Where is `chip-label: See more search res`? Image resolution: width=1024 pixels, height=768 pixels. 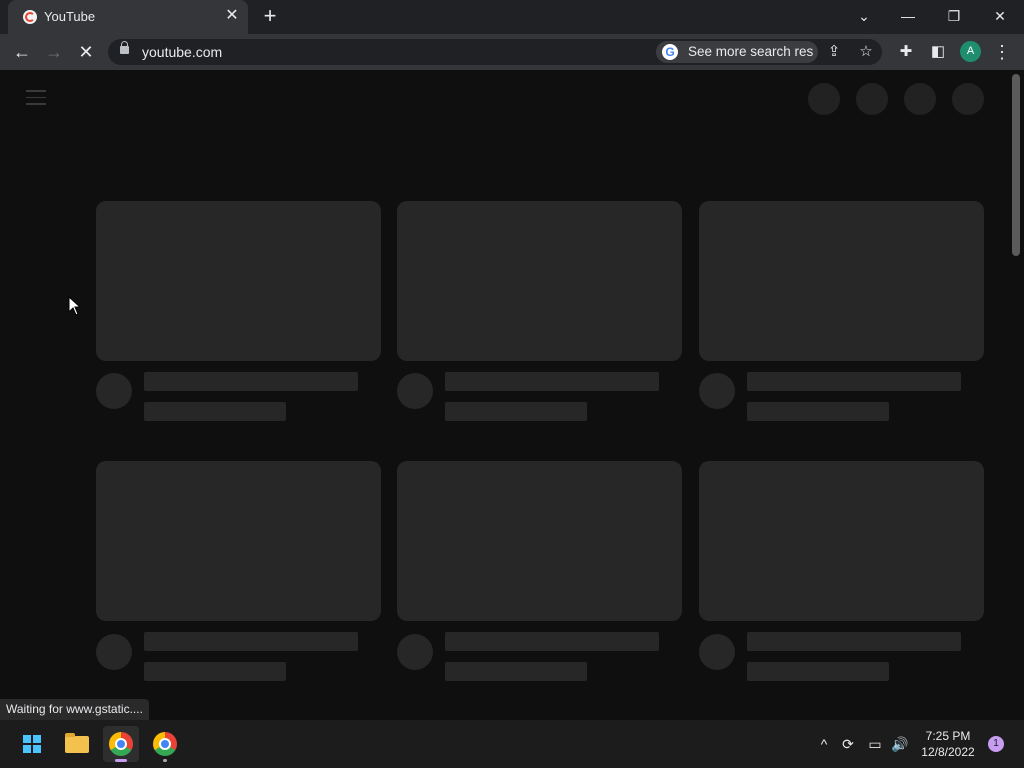
chip-label: See more search res is located at coordinates (751, 51).